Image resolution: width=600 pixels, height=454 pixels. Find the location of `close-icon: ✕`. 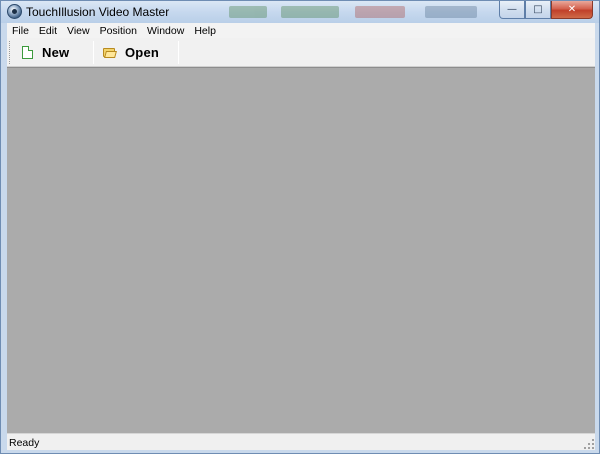

close-icon: ✕ is located at coordinates (572, 9).